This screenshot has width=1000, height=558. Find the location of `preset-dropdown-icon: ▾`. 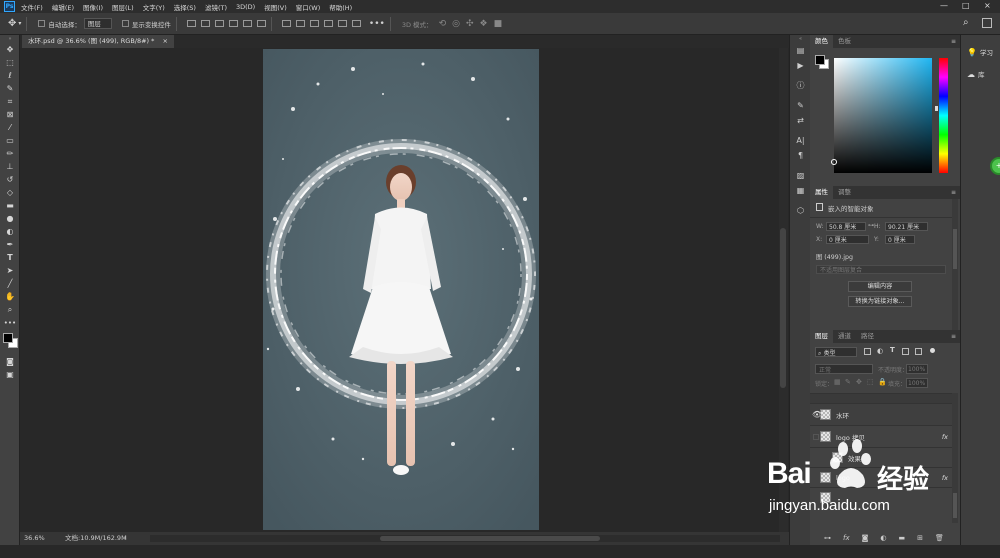

preset-dropdown-icon: ▾ is located at coordinates (19, 23).